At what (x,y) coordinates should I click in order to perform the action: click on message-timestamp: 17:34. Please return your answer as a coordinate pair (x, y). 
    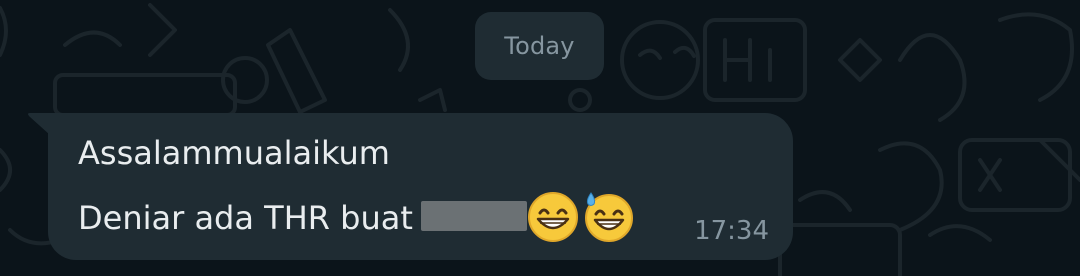
    Looking at the image, I should click on (731, 231).